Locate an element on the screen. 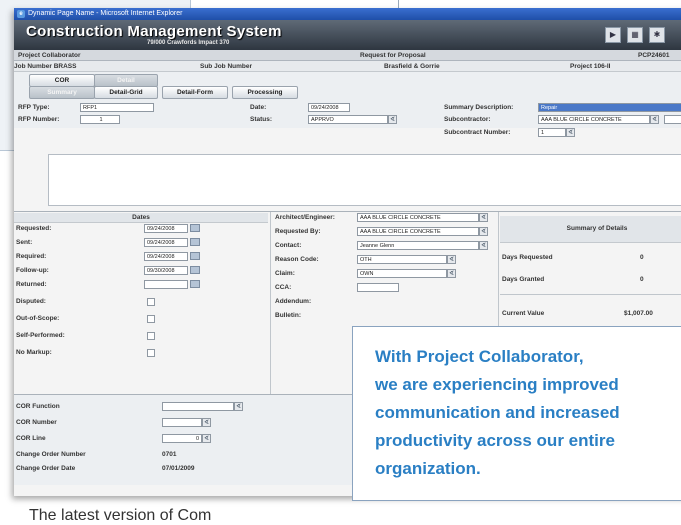  sub-job-number: Sub Job Number is located at coordinates (226, 66).